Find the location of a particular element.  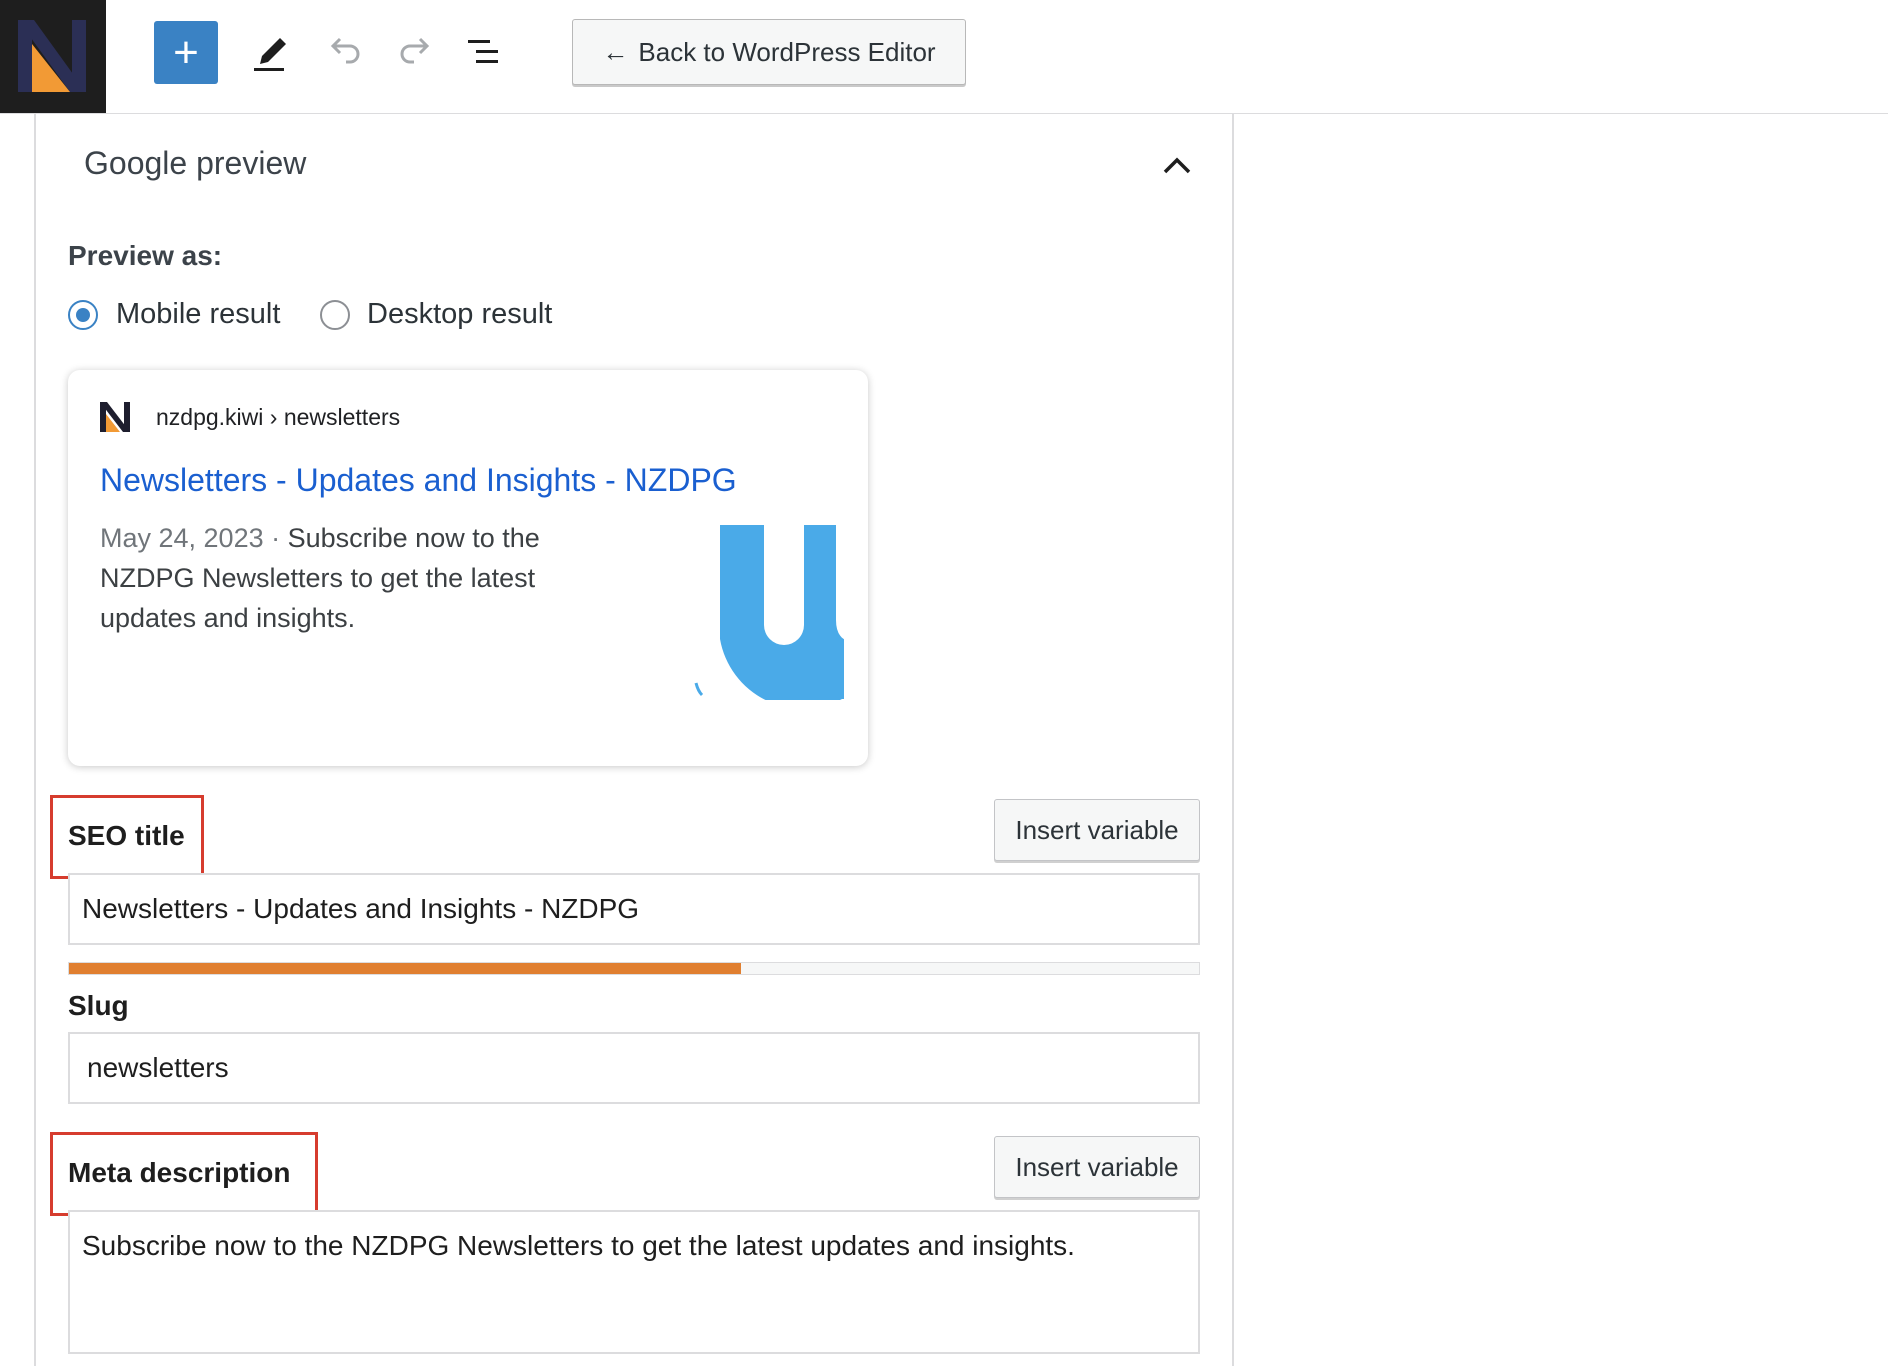

meta-description-label: Meta description is located at coordinates (179, 1172).